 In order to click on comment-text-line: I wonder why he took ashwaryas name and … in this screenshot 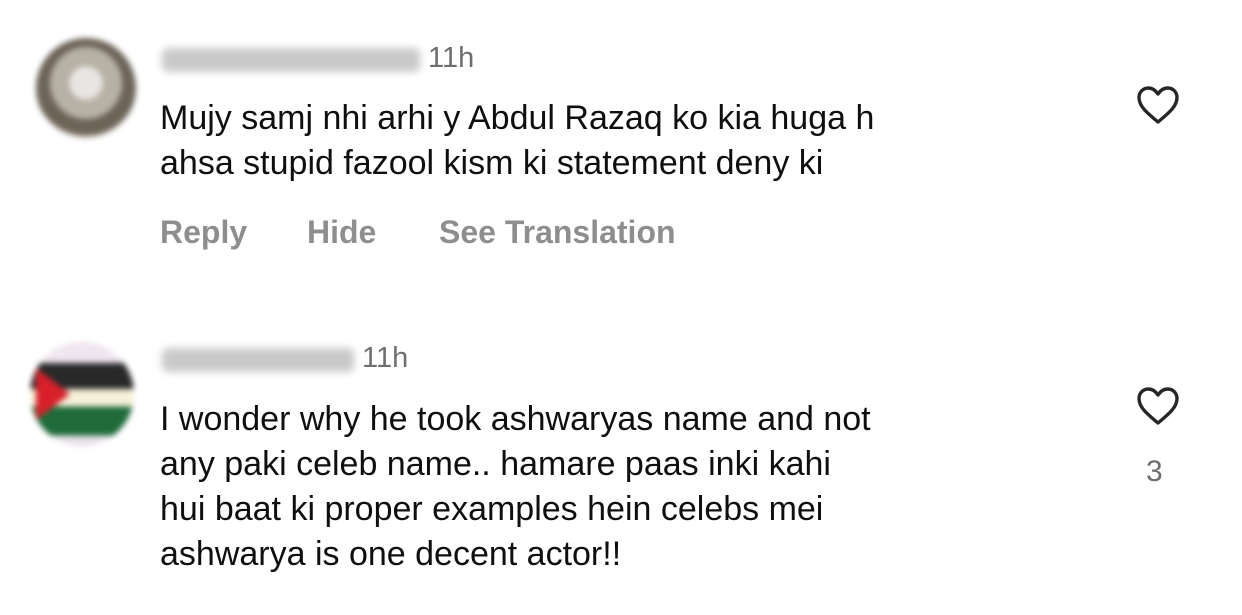, I will do `click(515, 419)`.